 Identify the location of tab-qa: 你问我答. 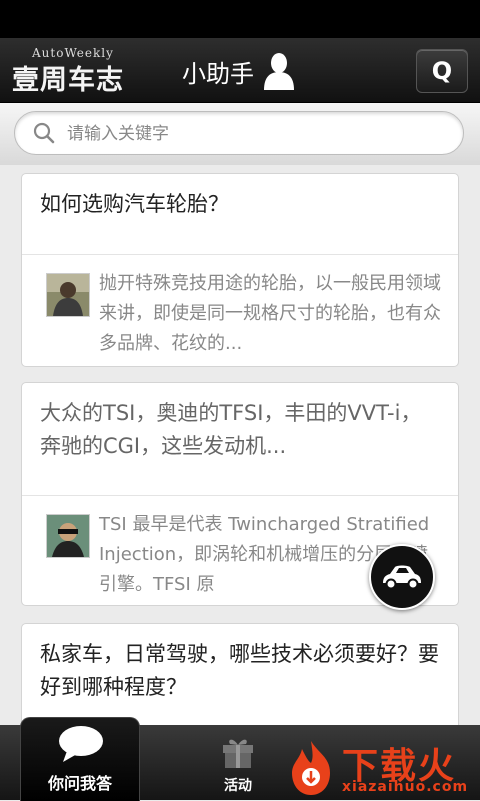
(80, 759).